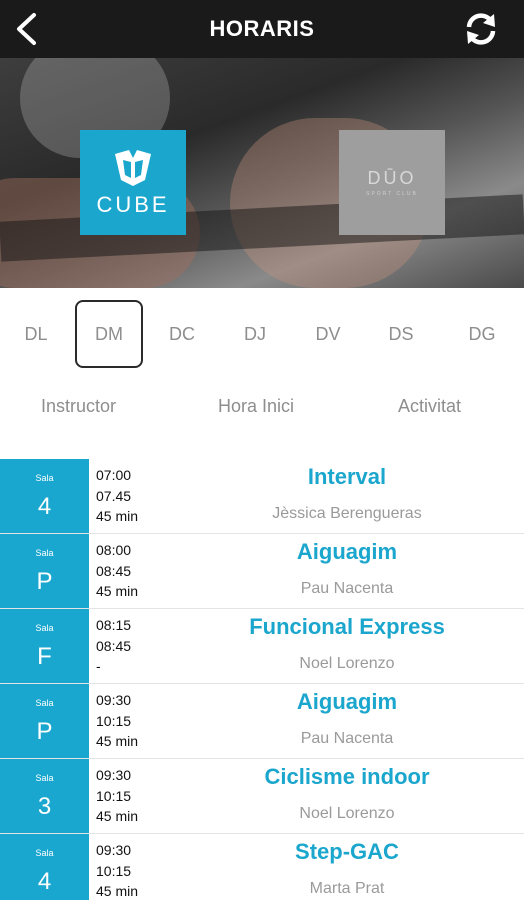 This screenshot has height=900, width=524. I want to click on sort-activity: Activitat, so click(429, 406).